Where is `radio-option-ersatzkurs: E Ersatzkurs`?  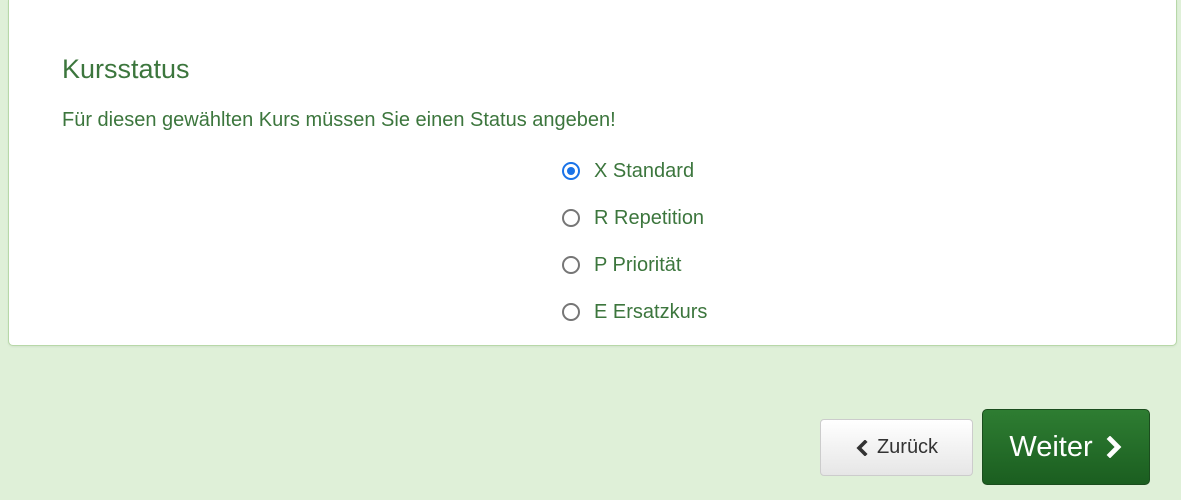 radio-option-ersatzkurs: E Ersatzkurs is located at coordinates (634, 311).